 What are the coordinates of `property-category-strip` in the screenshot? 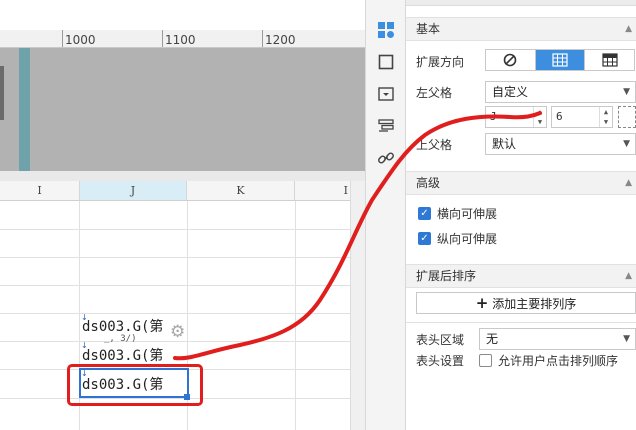 It's located at (385, 215).